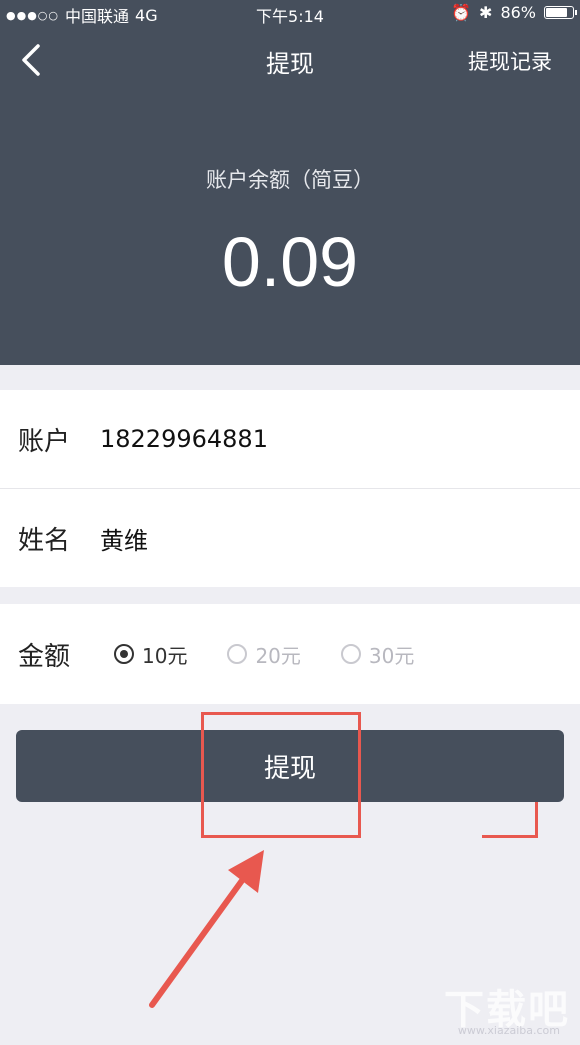 This screenshot has width=580, height=1045. What do you see at coordinates (508, 1030) in the screenshot?
I see `watermark-url: www.xiazaiba.com` at bounding box center [508, 1030].